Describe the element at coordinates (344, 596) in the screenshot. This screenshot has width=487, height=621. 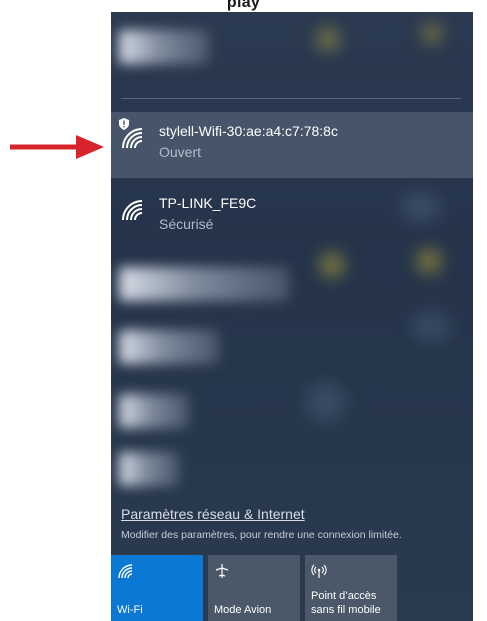
I see `tile-label-line1: Point d’accès` at that location.